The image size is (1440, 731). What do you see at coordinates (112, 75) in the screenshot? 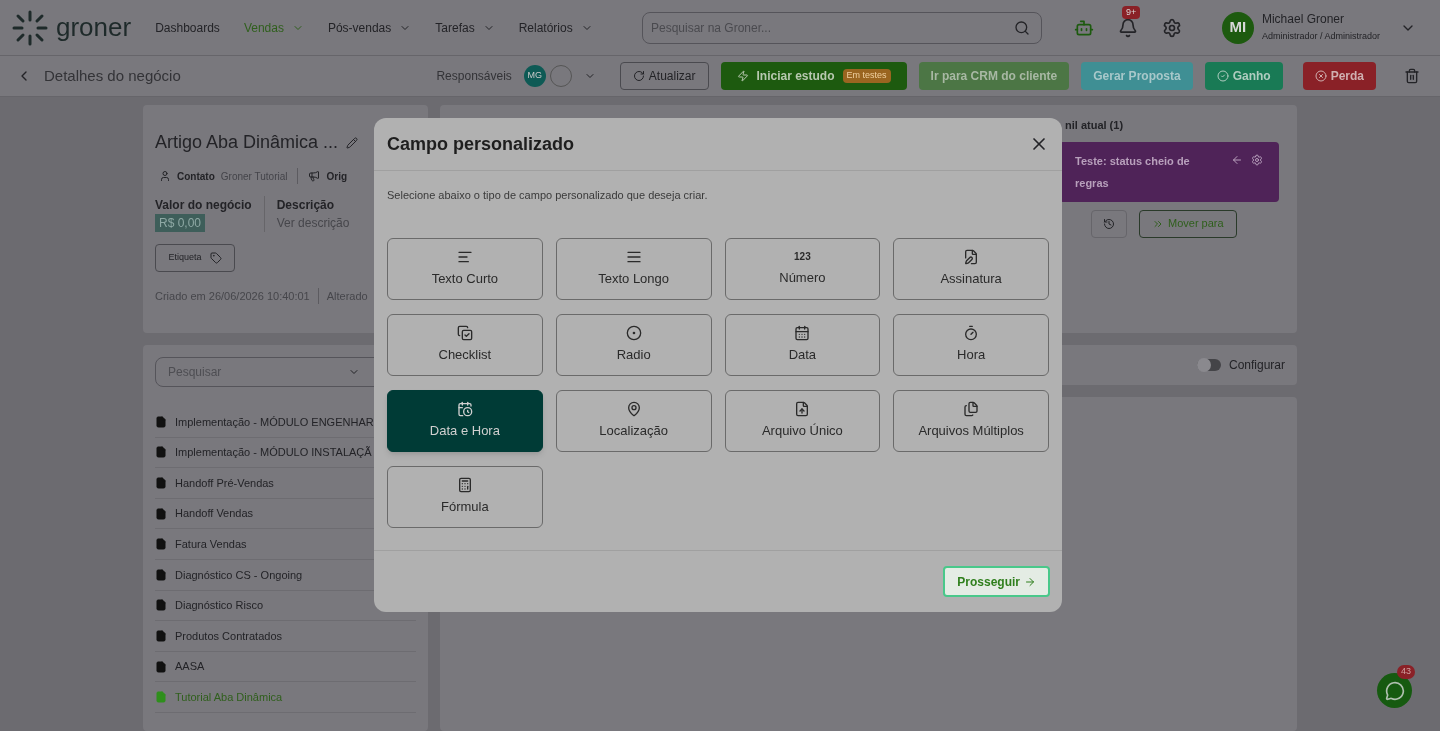
I see `page-title: Detalhes do negócio` at bounding box center [112, 75].